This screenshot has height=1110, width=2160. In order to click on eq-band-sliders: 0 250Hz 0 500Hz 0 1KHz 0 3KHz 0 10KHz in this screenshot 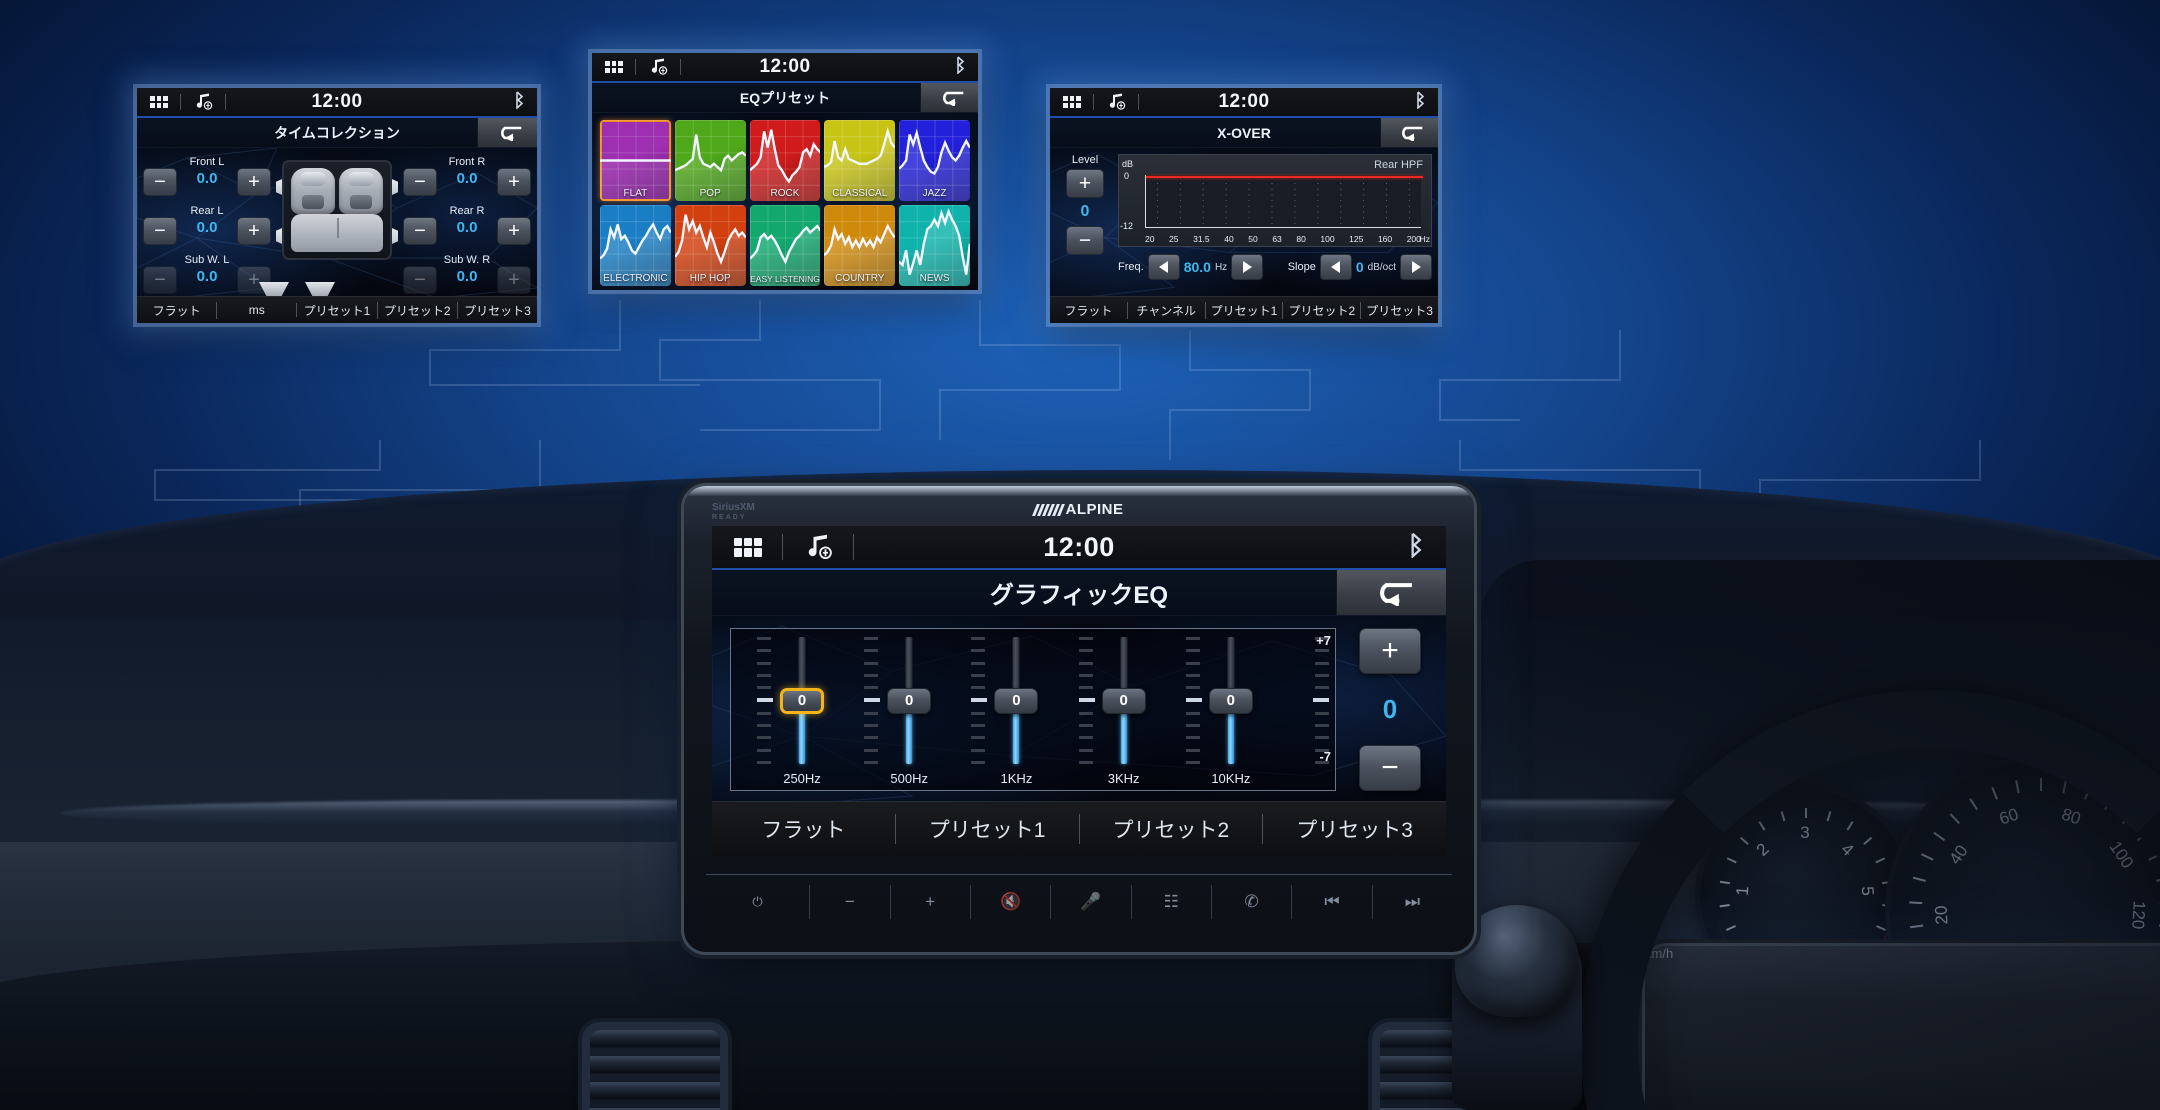, I will do `click(1025, 711)`.